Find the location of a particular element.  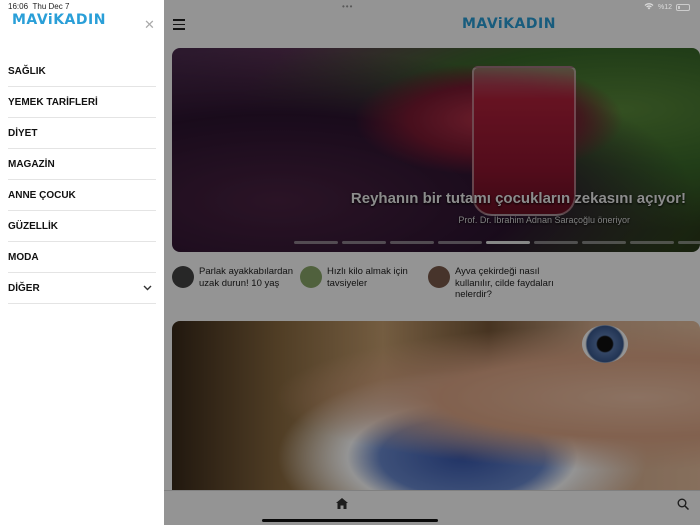

menu-item-diger: DİĞER is located at coordinates (82, 288).